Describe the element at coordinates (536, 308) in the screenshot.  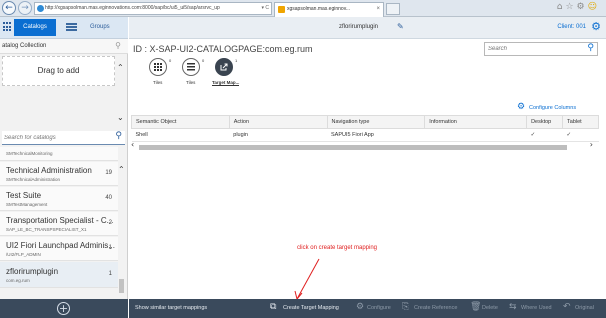
I see `where-used-button: Where Used` at that location.